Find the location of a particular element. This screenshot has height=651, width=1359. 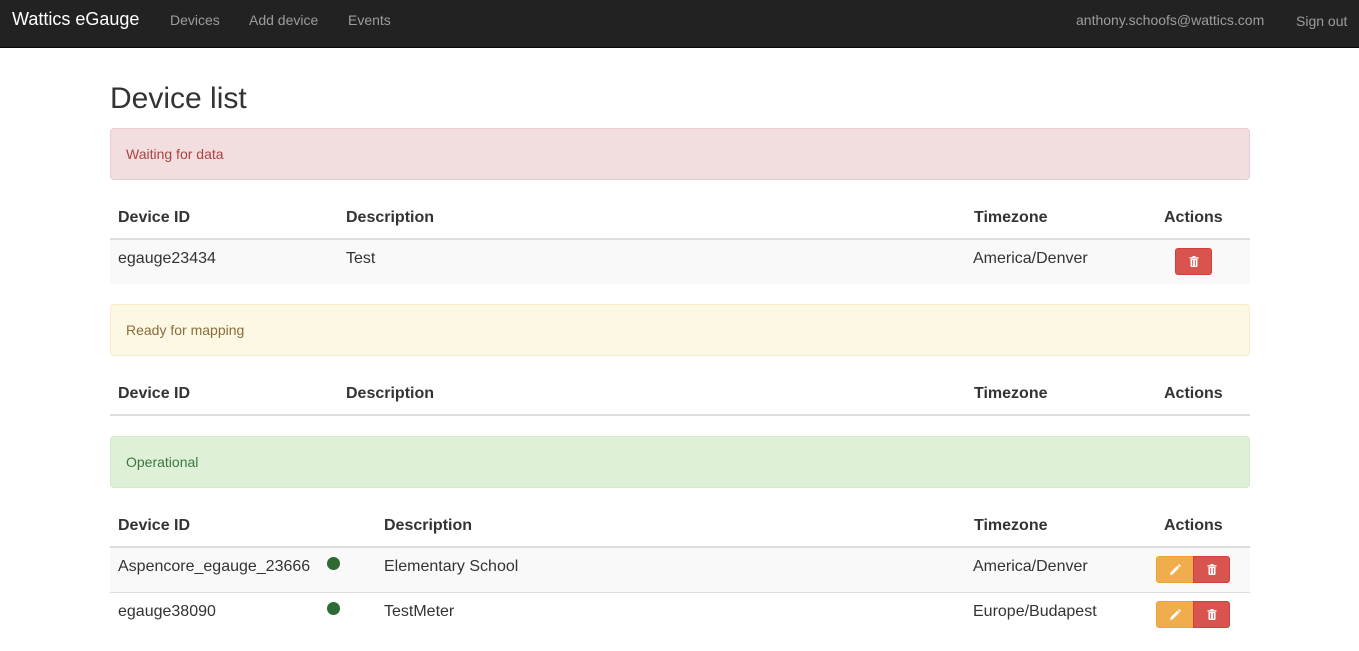

table-header-divider is located at coordinates (680, 415).